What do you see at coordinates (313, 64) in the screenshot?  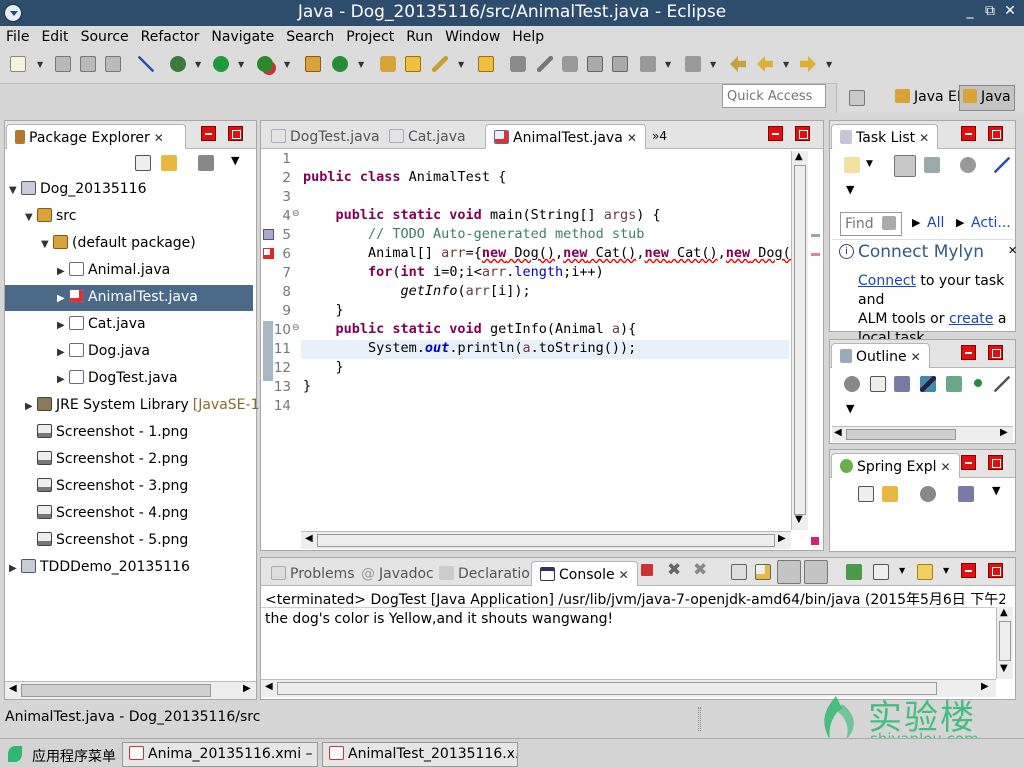 I see `new-java-project-icon` at bounding box center [313, 64].